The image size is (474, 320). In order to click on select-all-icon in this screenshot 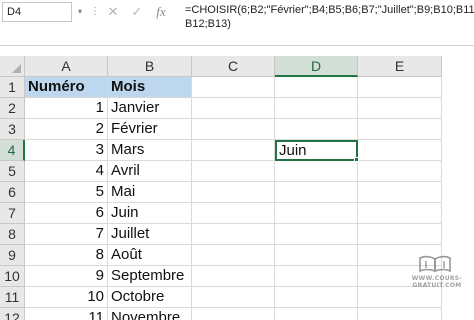, I will do `click(16, 68)`.